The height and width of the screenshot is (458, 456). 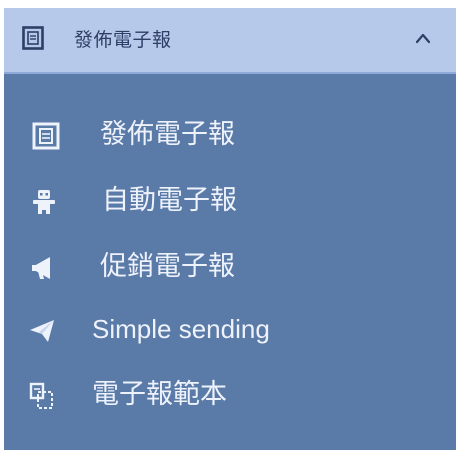 I want to click on menu-item-label: 發佈電子報, so click(x=167, y=134).